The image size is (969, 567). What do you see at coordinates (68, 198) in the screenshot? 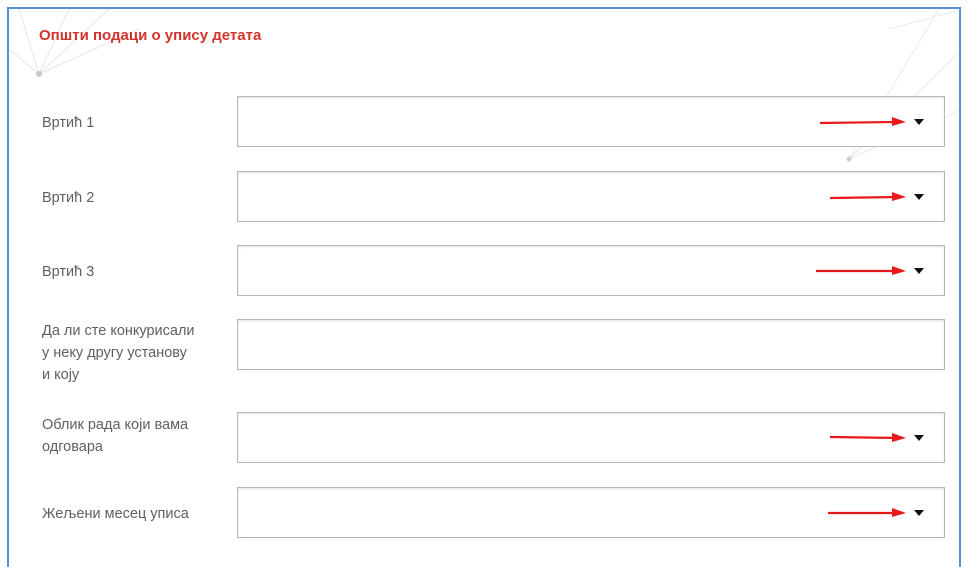
I see `label-kindergarten-2: Вртић 2` at bounding box center [68, 198].